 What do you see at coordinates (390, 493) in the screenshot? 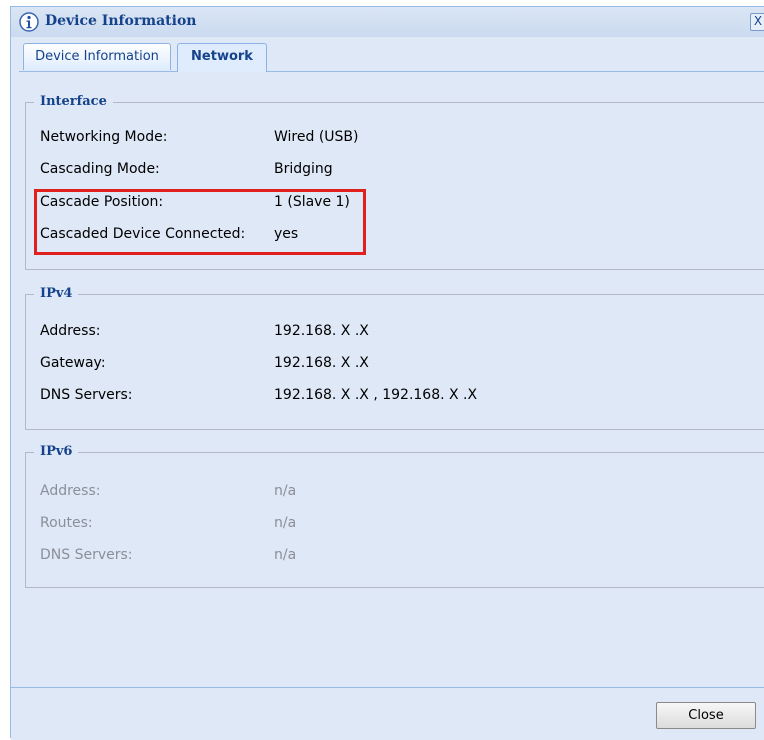
I see `ipv6-address-row: Address: n/a` at bounding box center [390, 493].